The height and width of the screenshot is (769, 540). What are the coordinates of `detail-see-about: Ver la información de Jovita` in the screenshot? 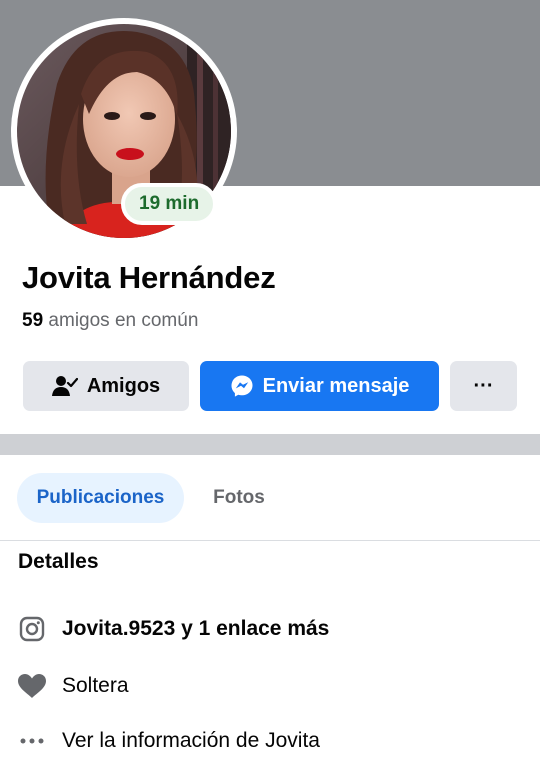 It's located at (168, 741).